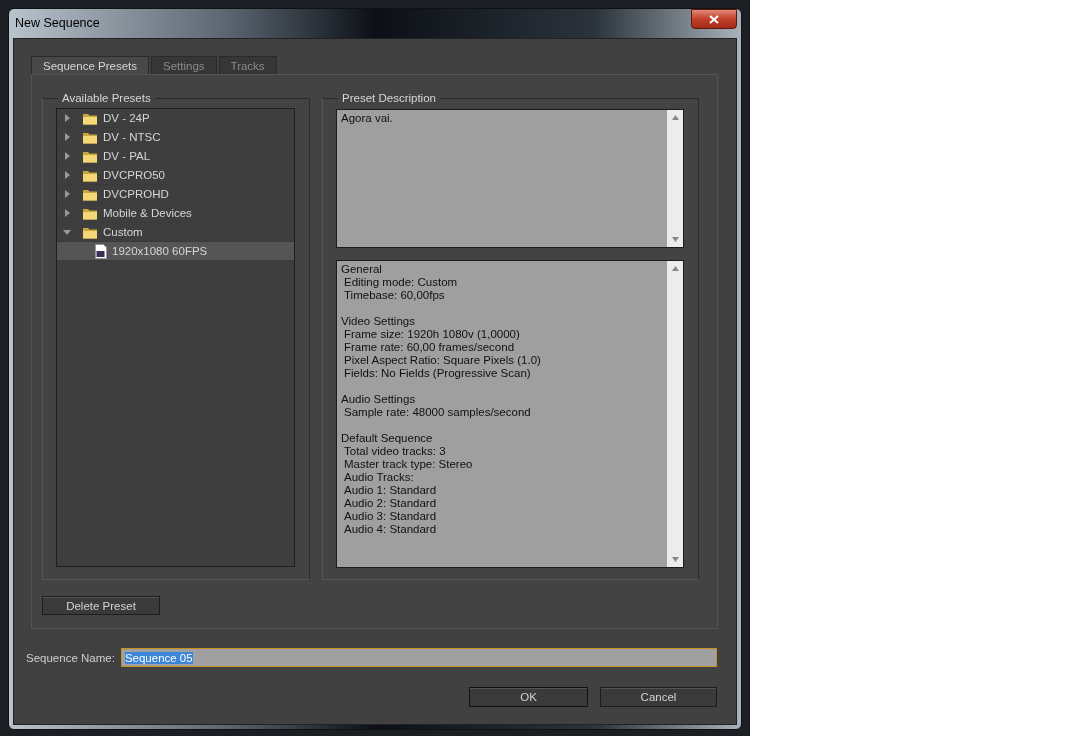 This screenshot has width=1080, height=736. I want to click on setting-line: Sample rate: 48000 samples/second, so click(437, 412).